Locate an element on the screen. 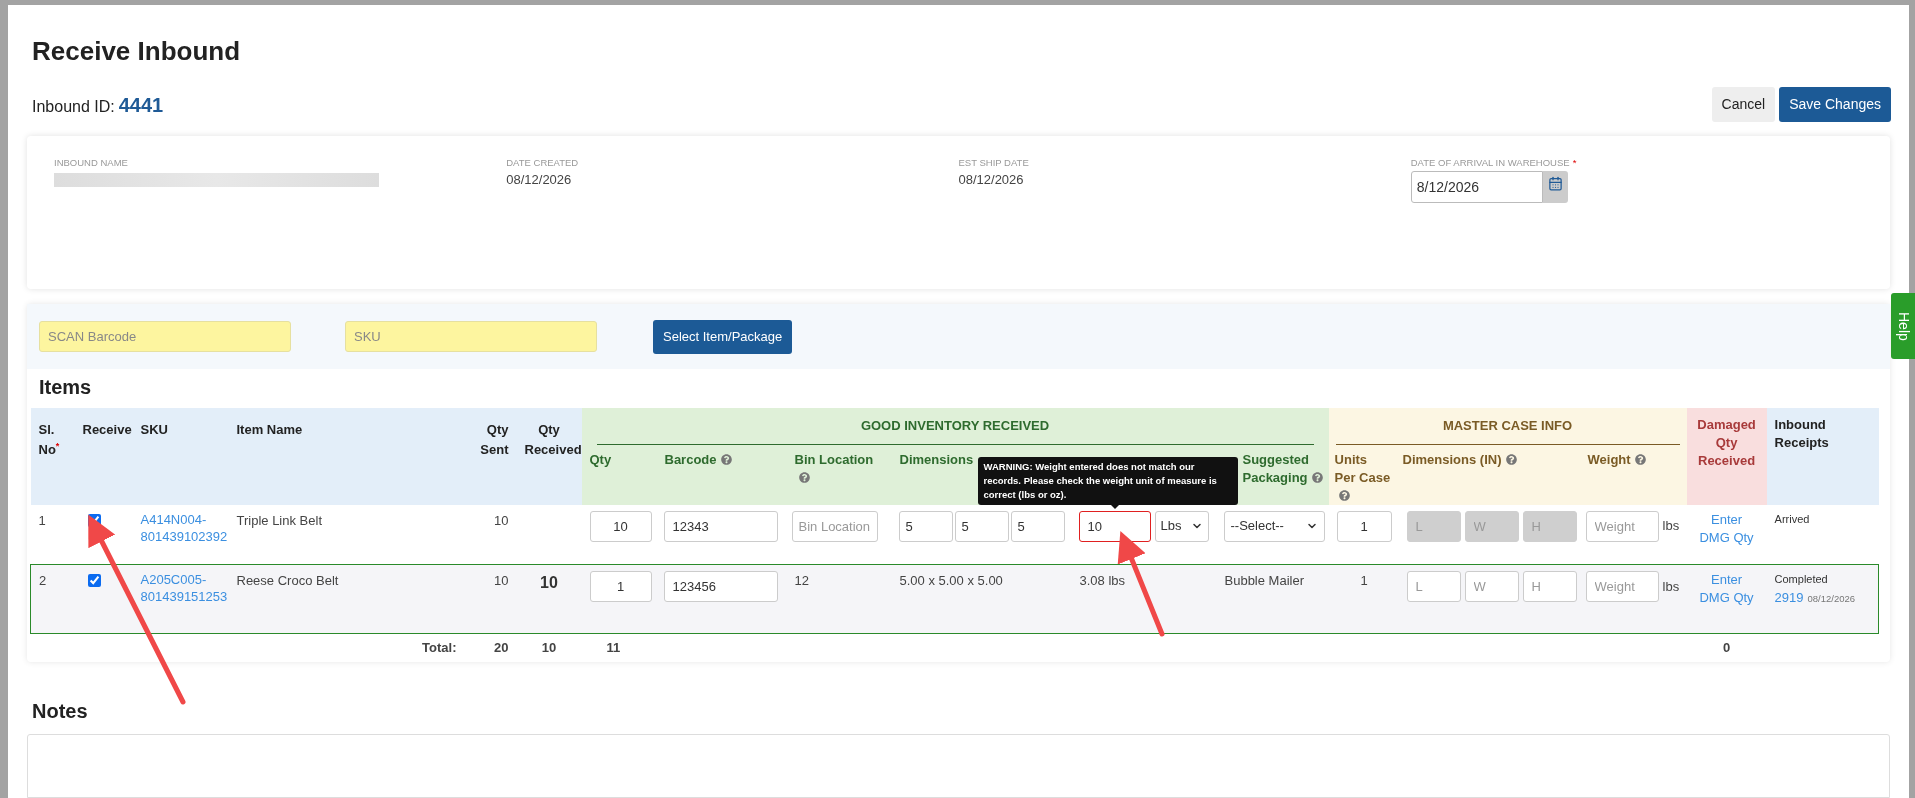 The image size is (1915, 798). column-header: Sl. No is located at coordinates (47, 439).